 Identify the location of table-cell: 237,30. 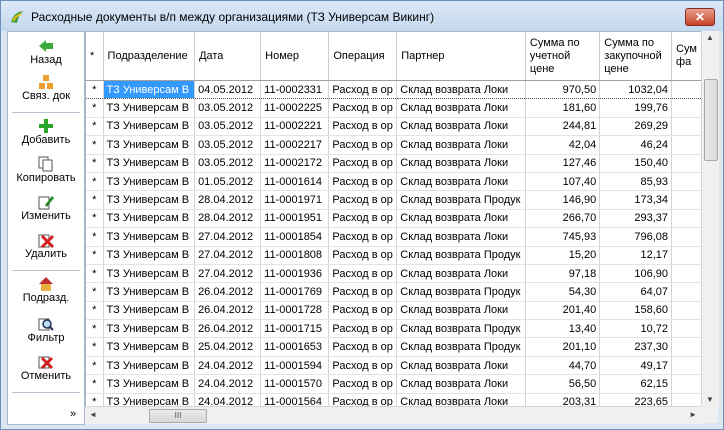
(636, 347).